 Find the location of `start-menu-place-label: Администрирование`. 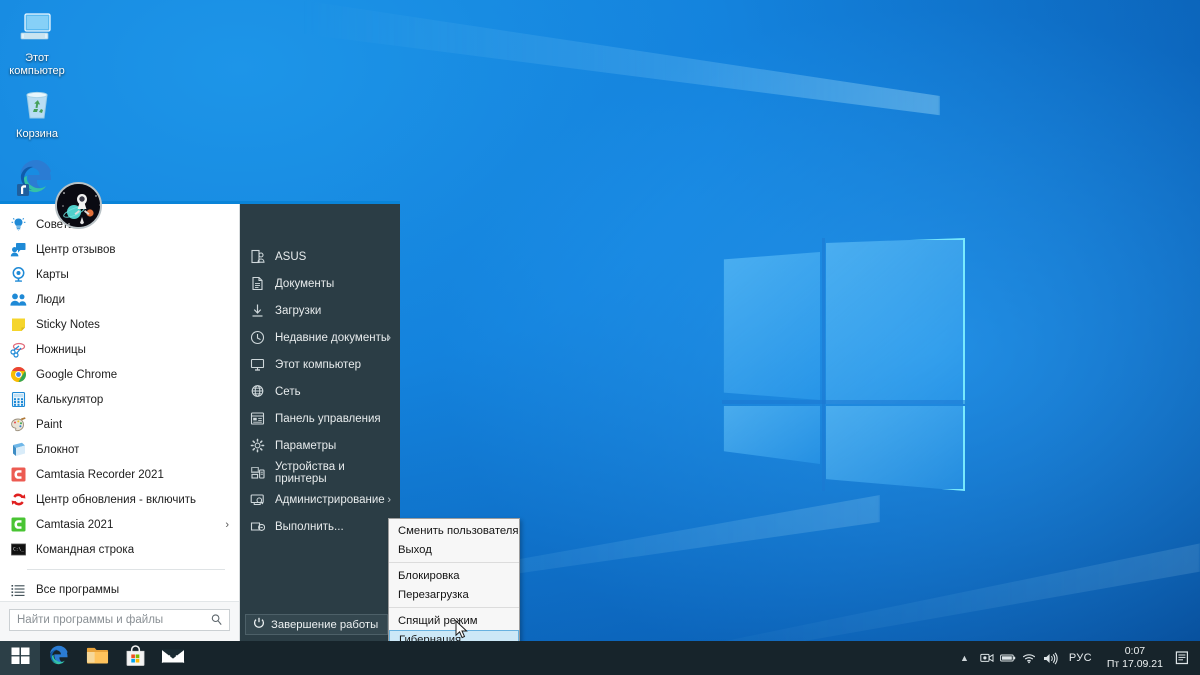

start-menu-place-label: Администрирование is located at coordinates (330, 499).